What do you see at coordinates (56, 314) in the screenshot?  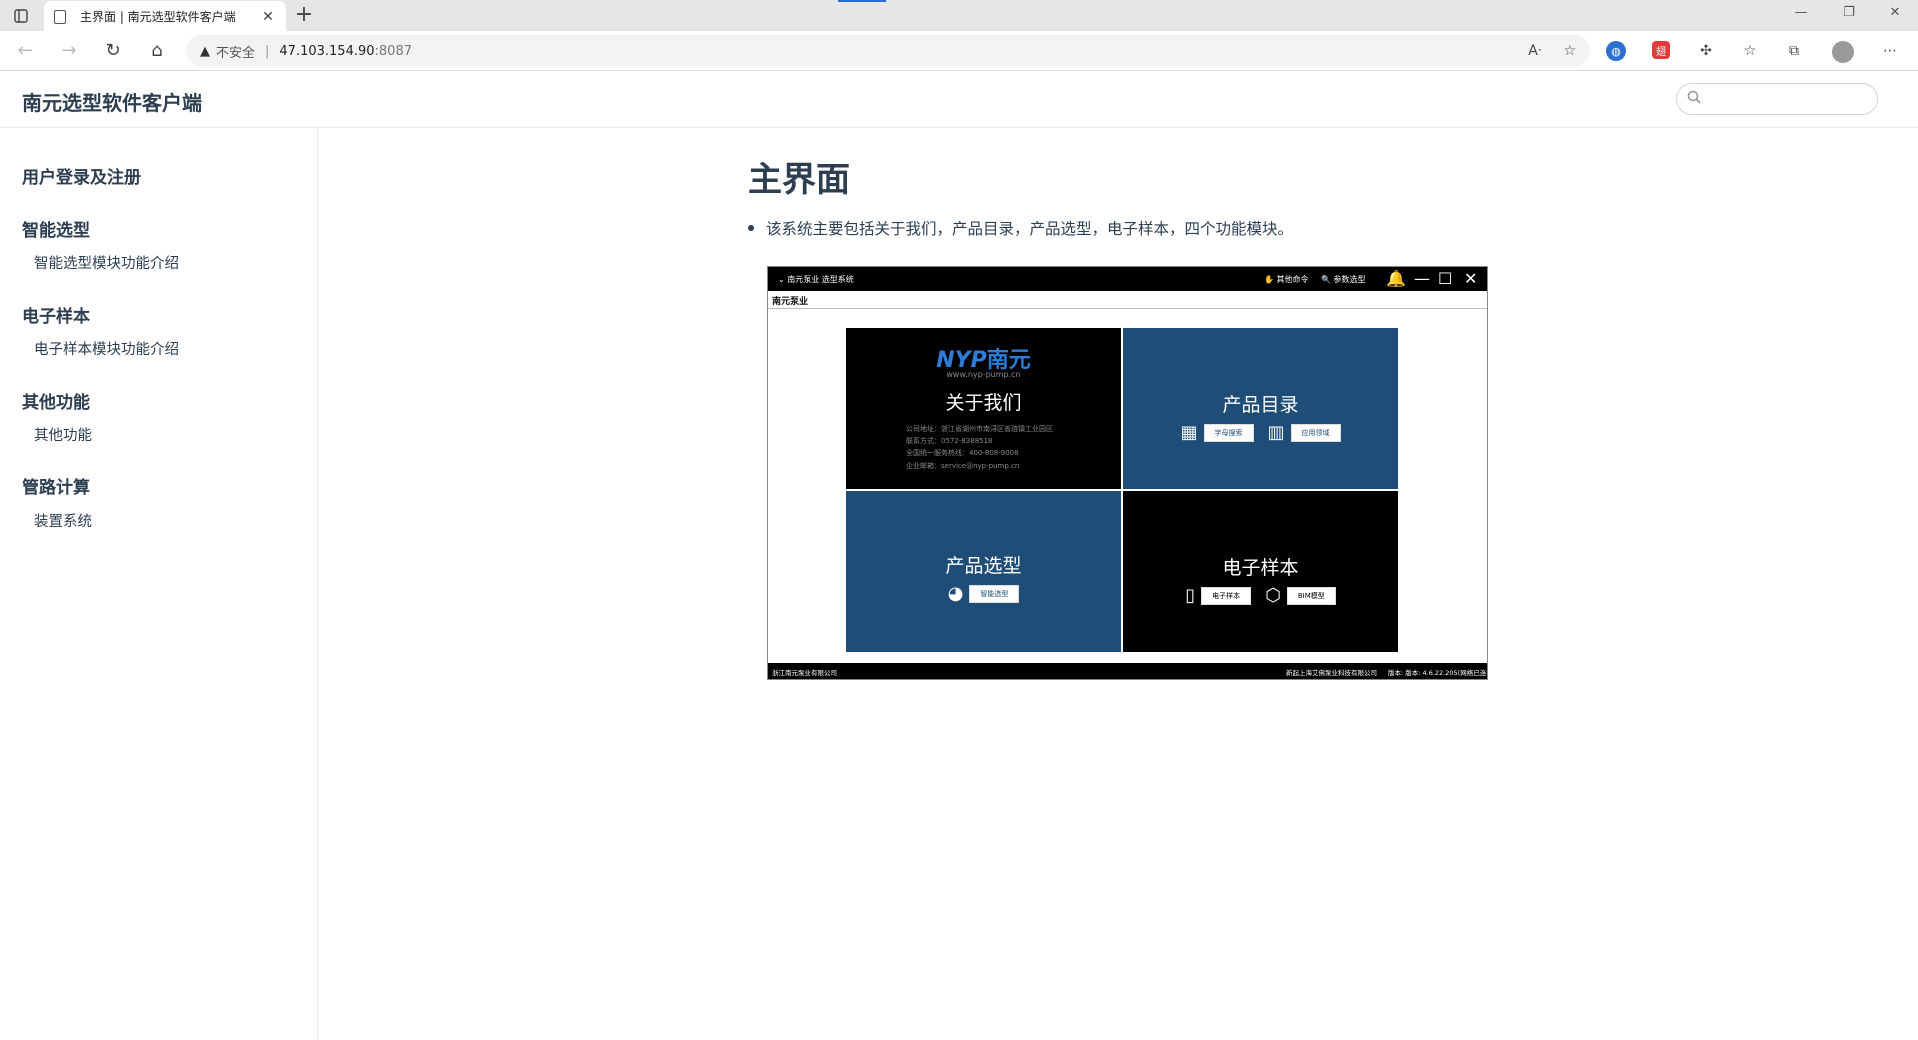 I see `sidebar-group-e-sample: 电子样本` at bounding box center [56, 314].